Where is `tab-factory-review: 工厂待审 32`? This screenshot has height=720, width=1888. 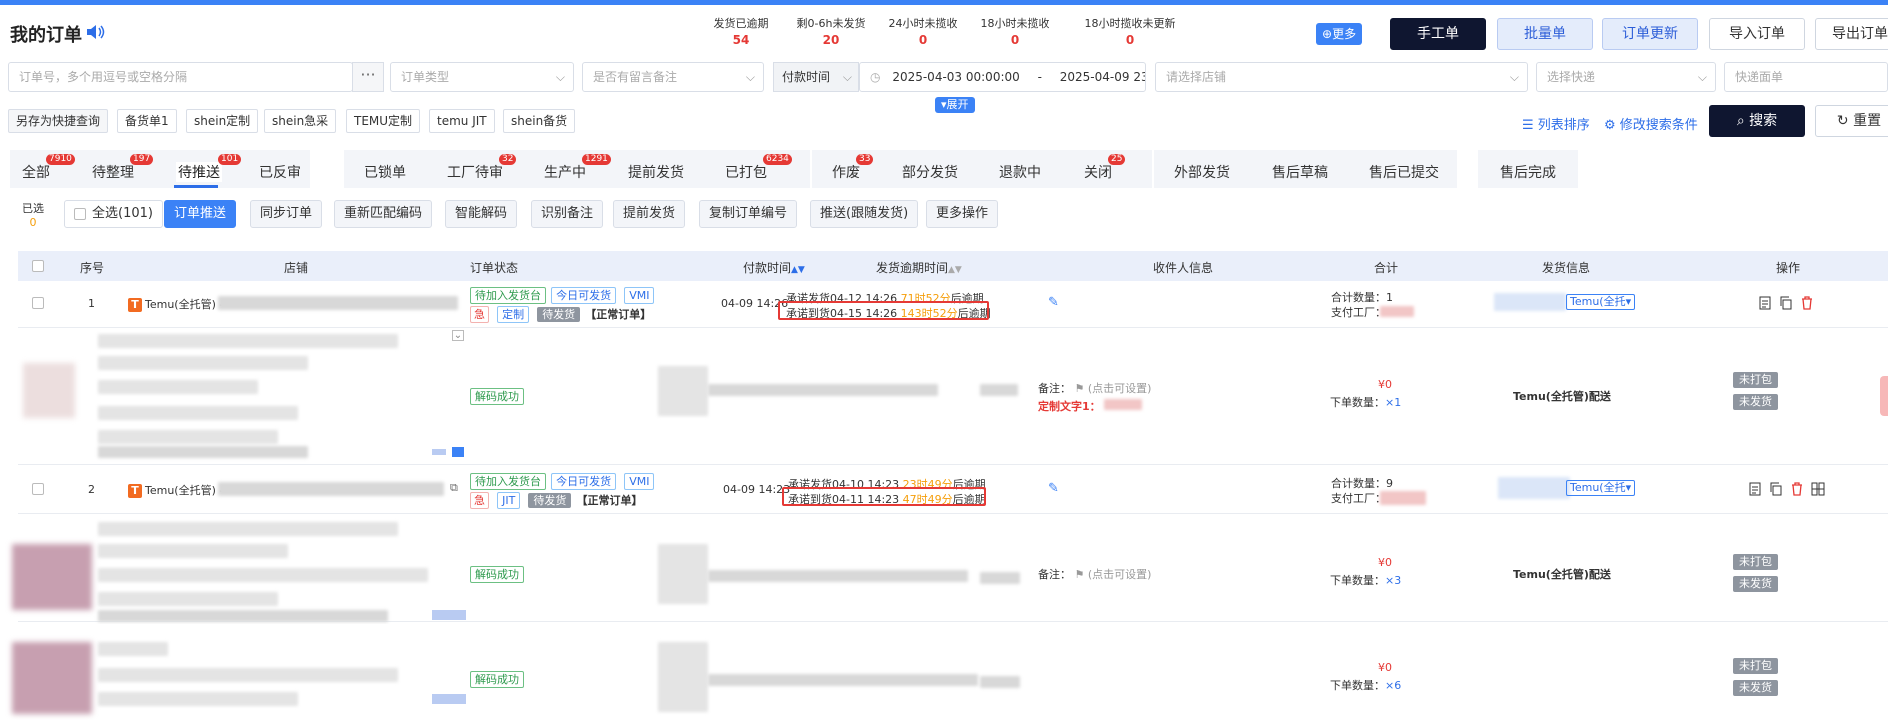 tab-factory-review: 工厂待审 32 is located at coordinates (482, 168).